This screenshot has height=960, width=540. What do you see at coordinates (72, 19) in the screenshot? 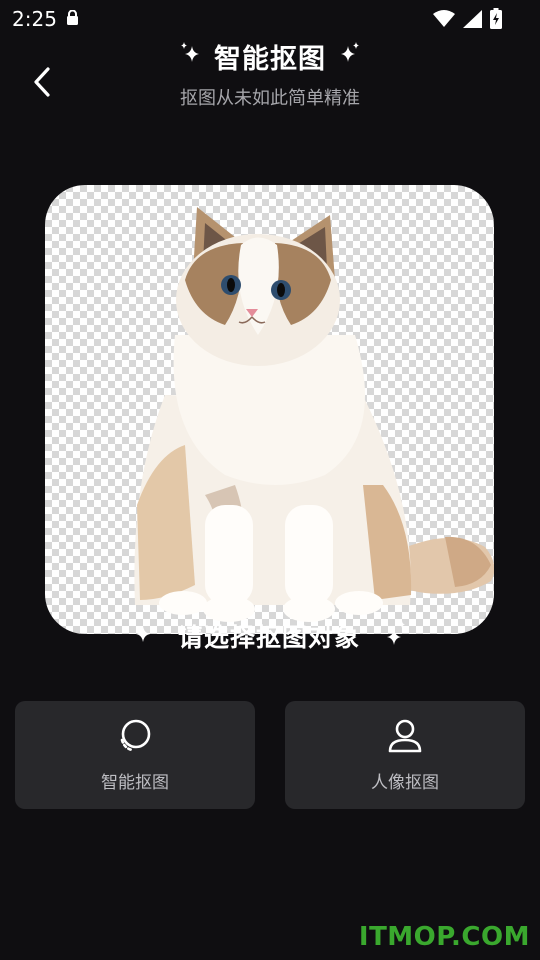
I see `lock-icon` at bounding box center [72, 19].